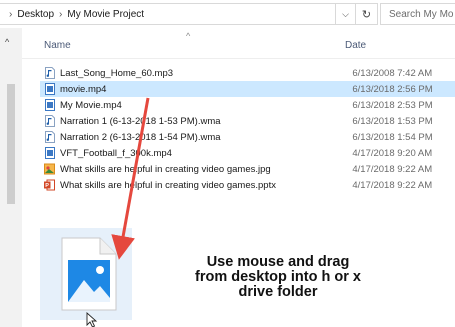  What do you see at coordinates (35, 14) in the screenshot?
I see `breadcrumb-desktop: Desktop` at bounding box center [35, 14].